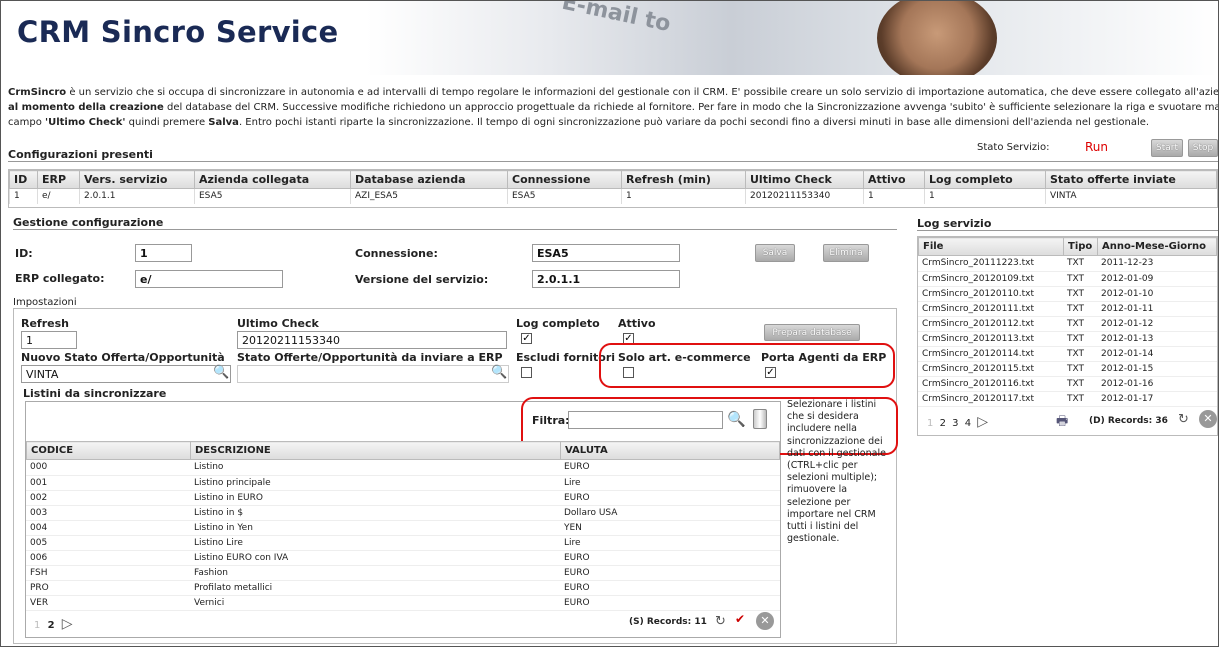 This screenshot has height=647, width=1219. I want to click on col-ultimo-check: Ultimo Check, so click(804, 179).